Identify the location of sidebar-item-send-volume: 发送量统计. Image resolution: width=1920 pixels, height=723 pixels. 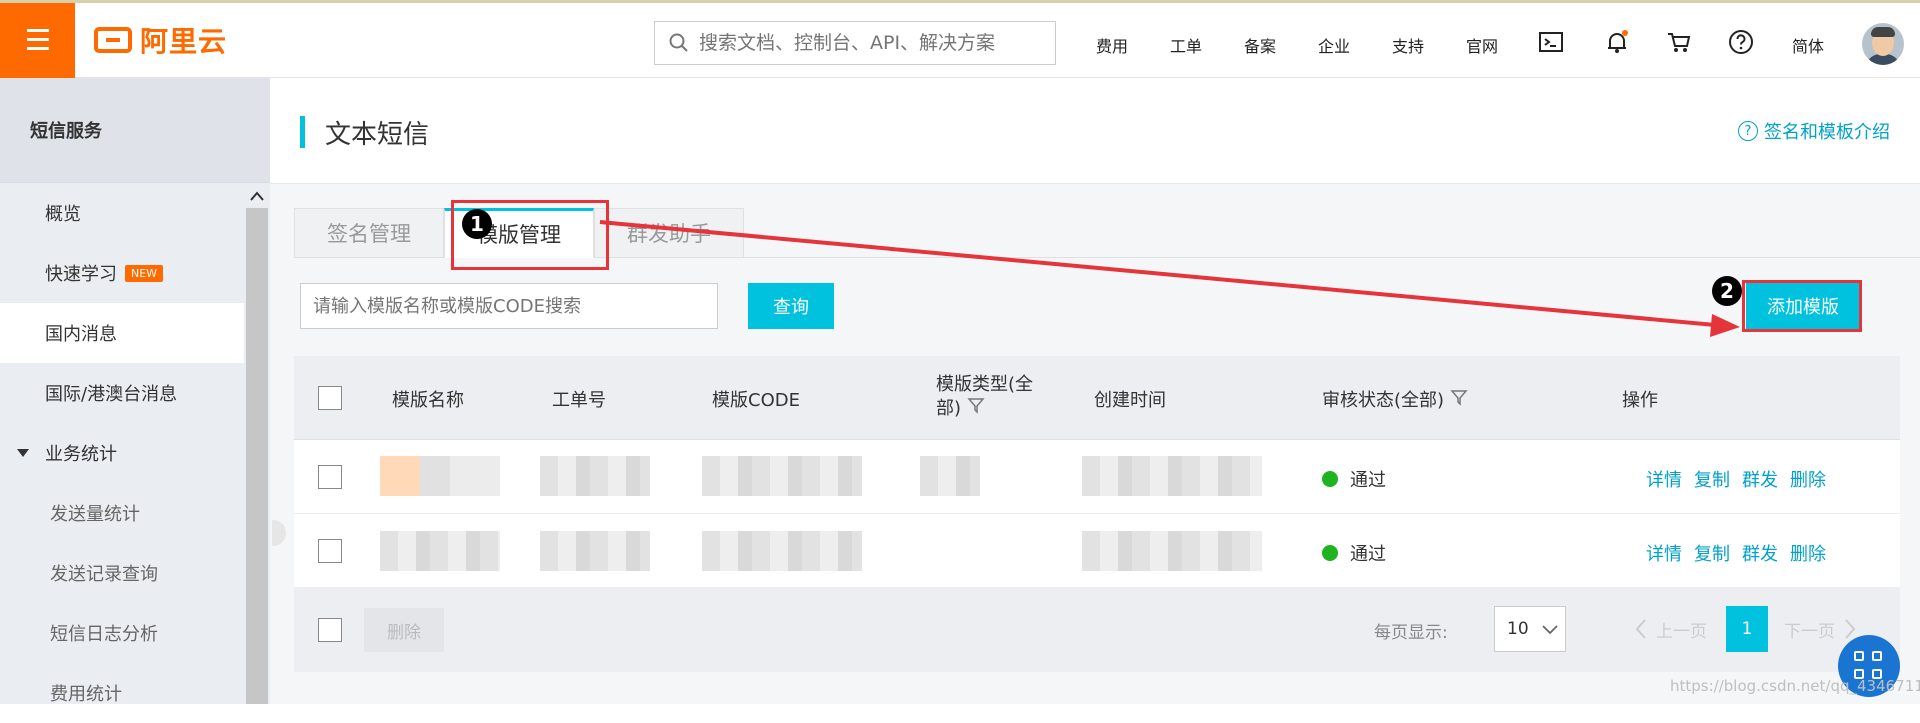
(122, 513).